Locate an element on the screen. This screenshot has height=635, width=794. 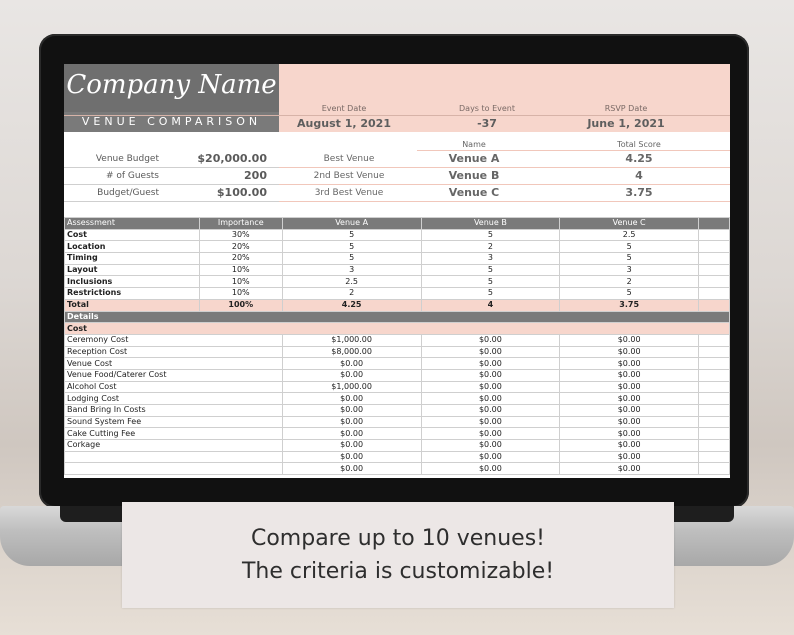
cost-item-name: Band Bring In Costs is located at coordinates (173, 410).